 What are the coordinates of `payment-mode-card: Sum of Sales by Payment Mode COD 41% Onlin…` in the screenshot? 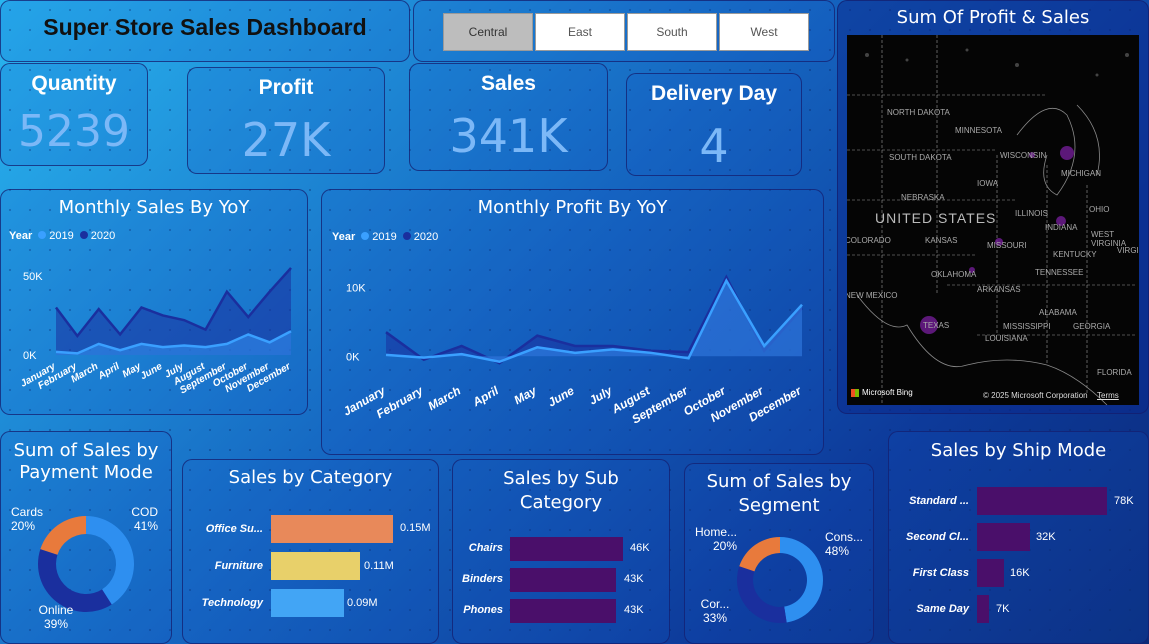 It's located at (86, 537).